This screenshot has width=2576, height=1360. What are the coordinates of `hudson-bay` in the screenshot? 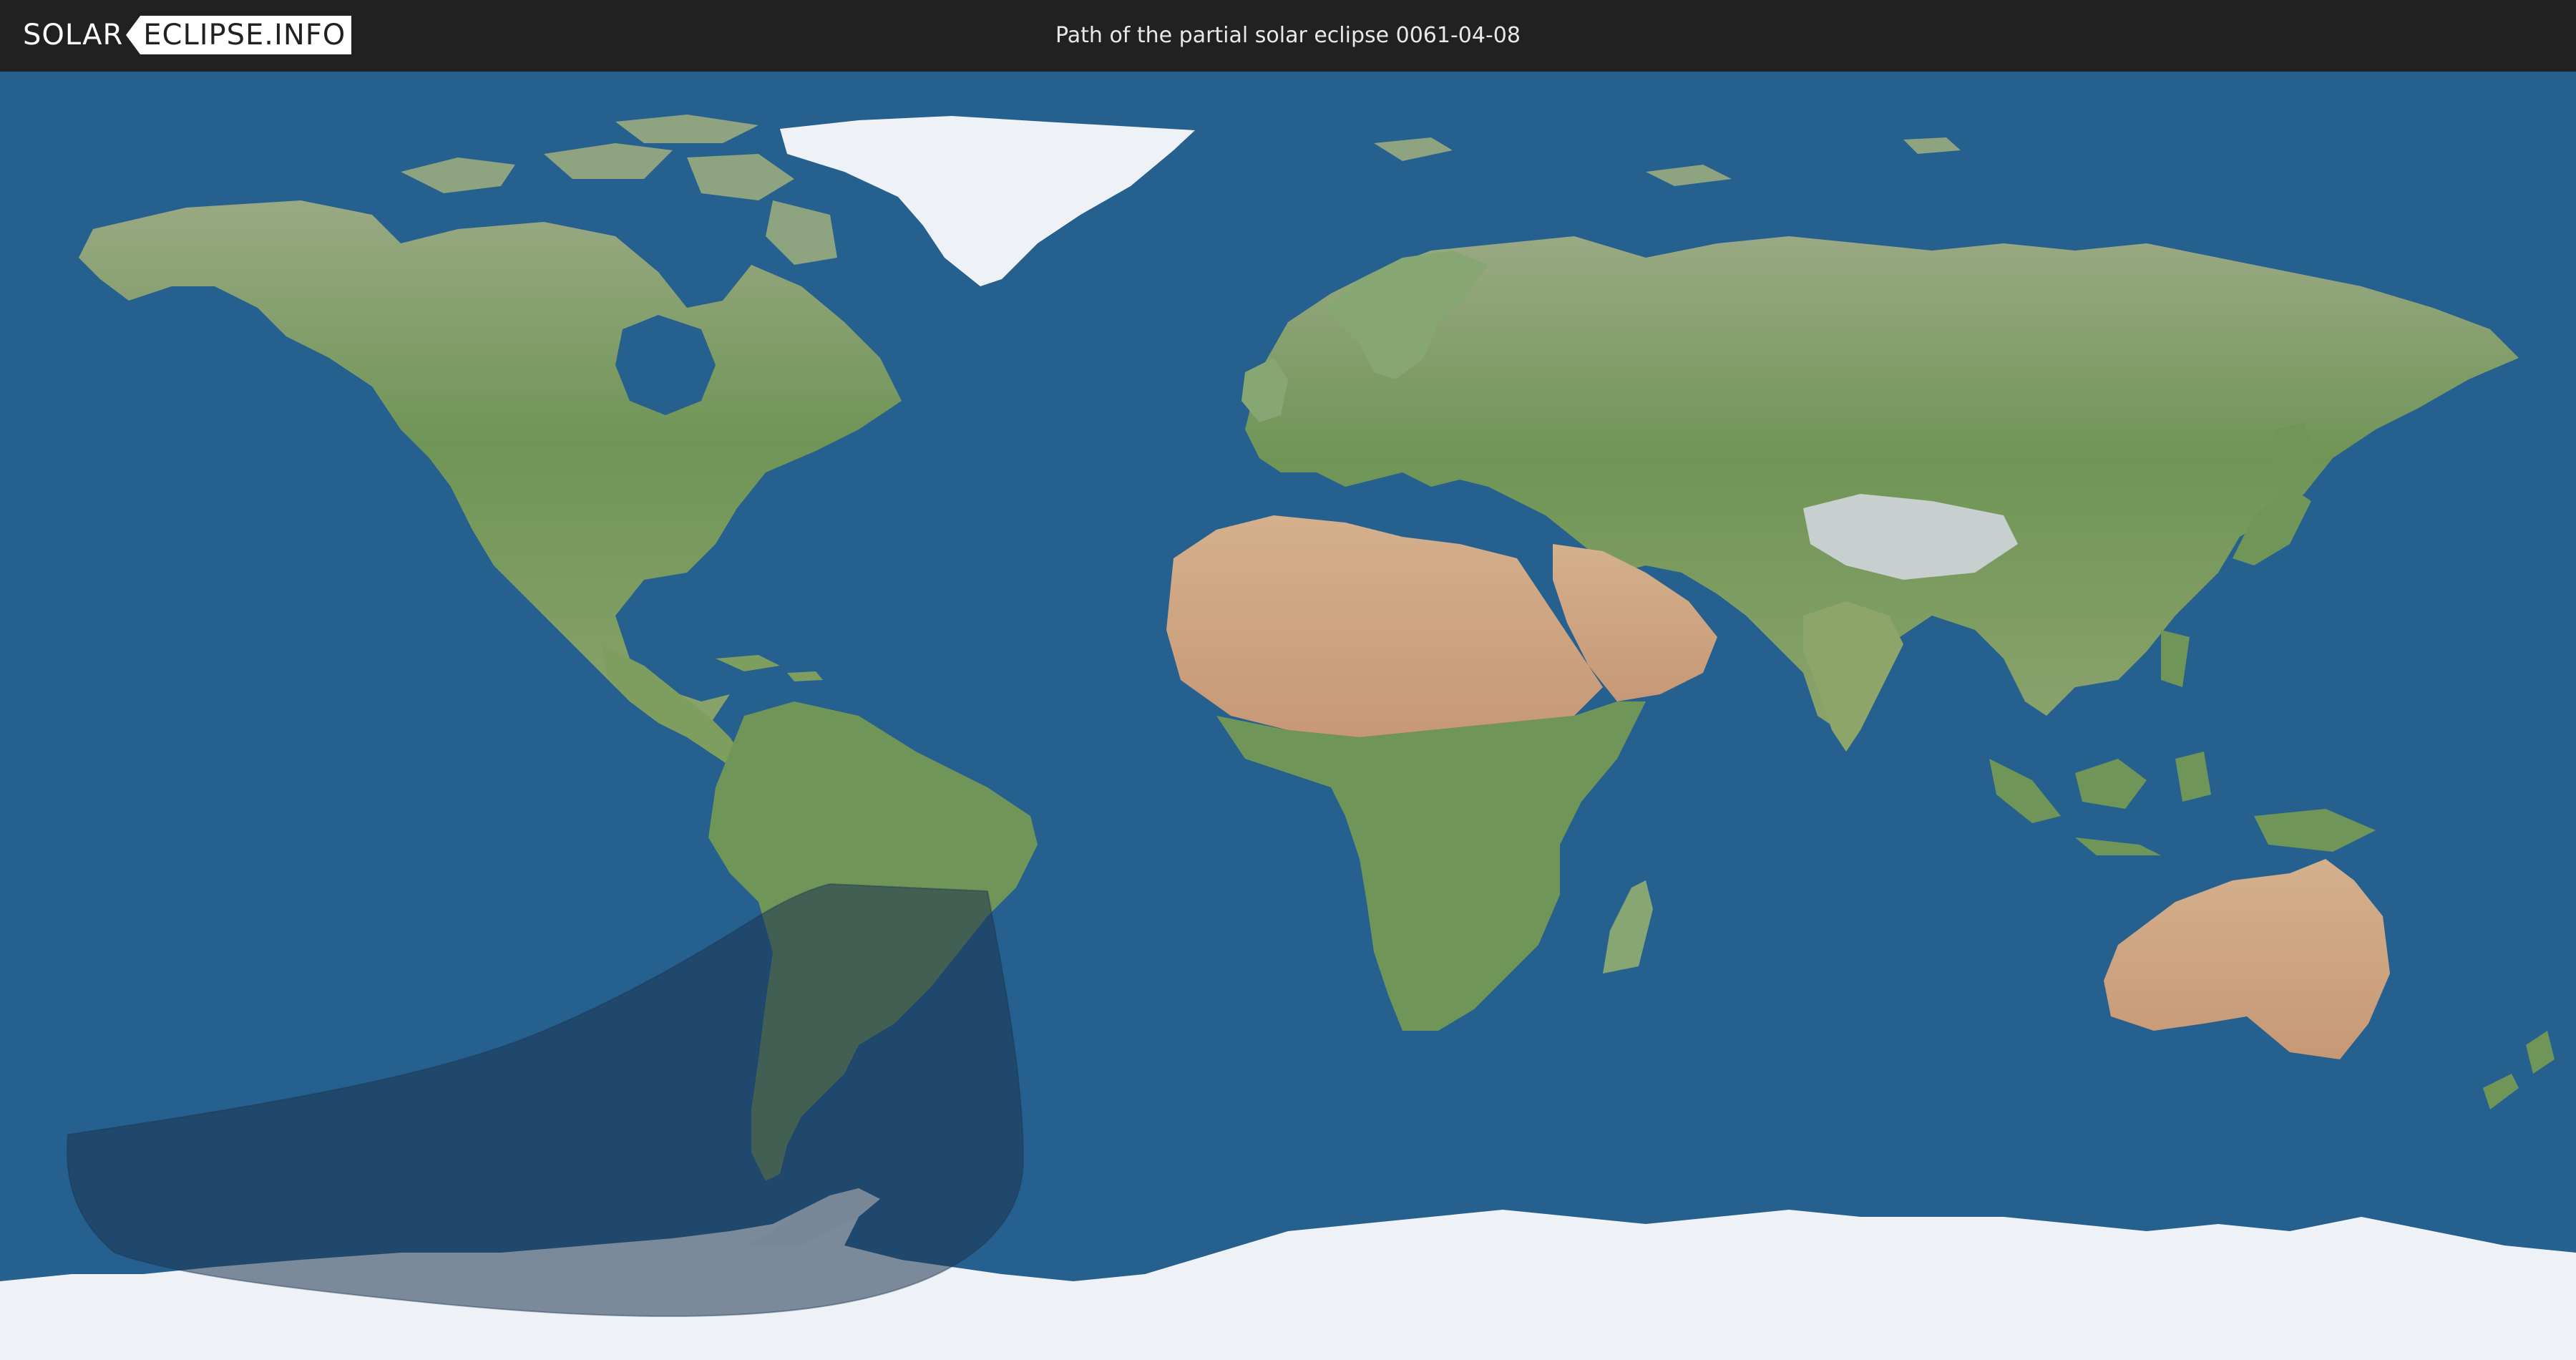 It's located at (665, 365).